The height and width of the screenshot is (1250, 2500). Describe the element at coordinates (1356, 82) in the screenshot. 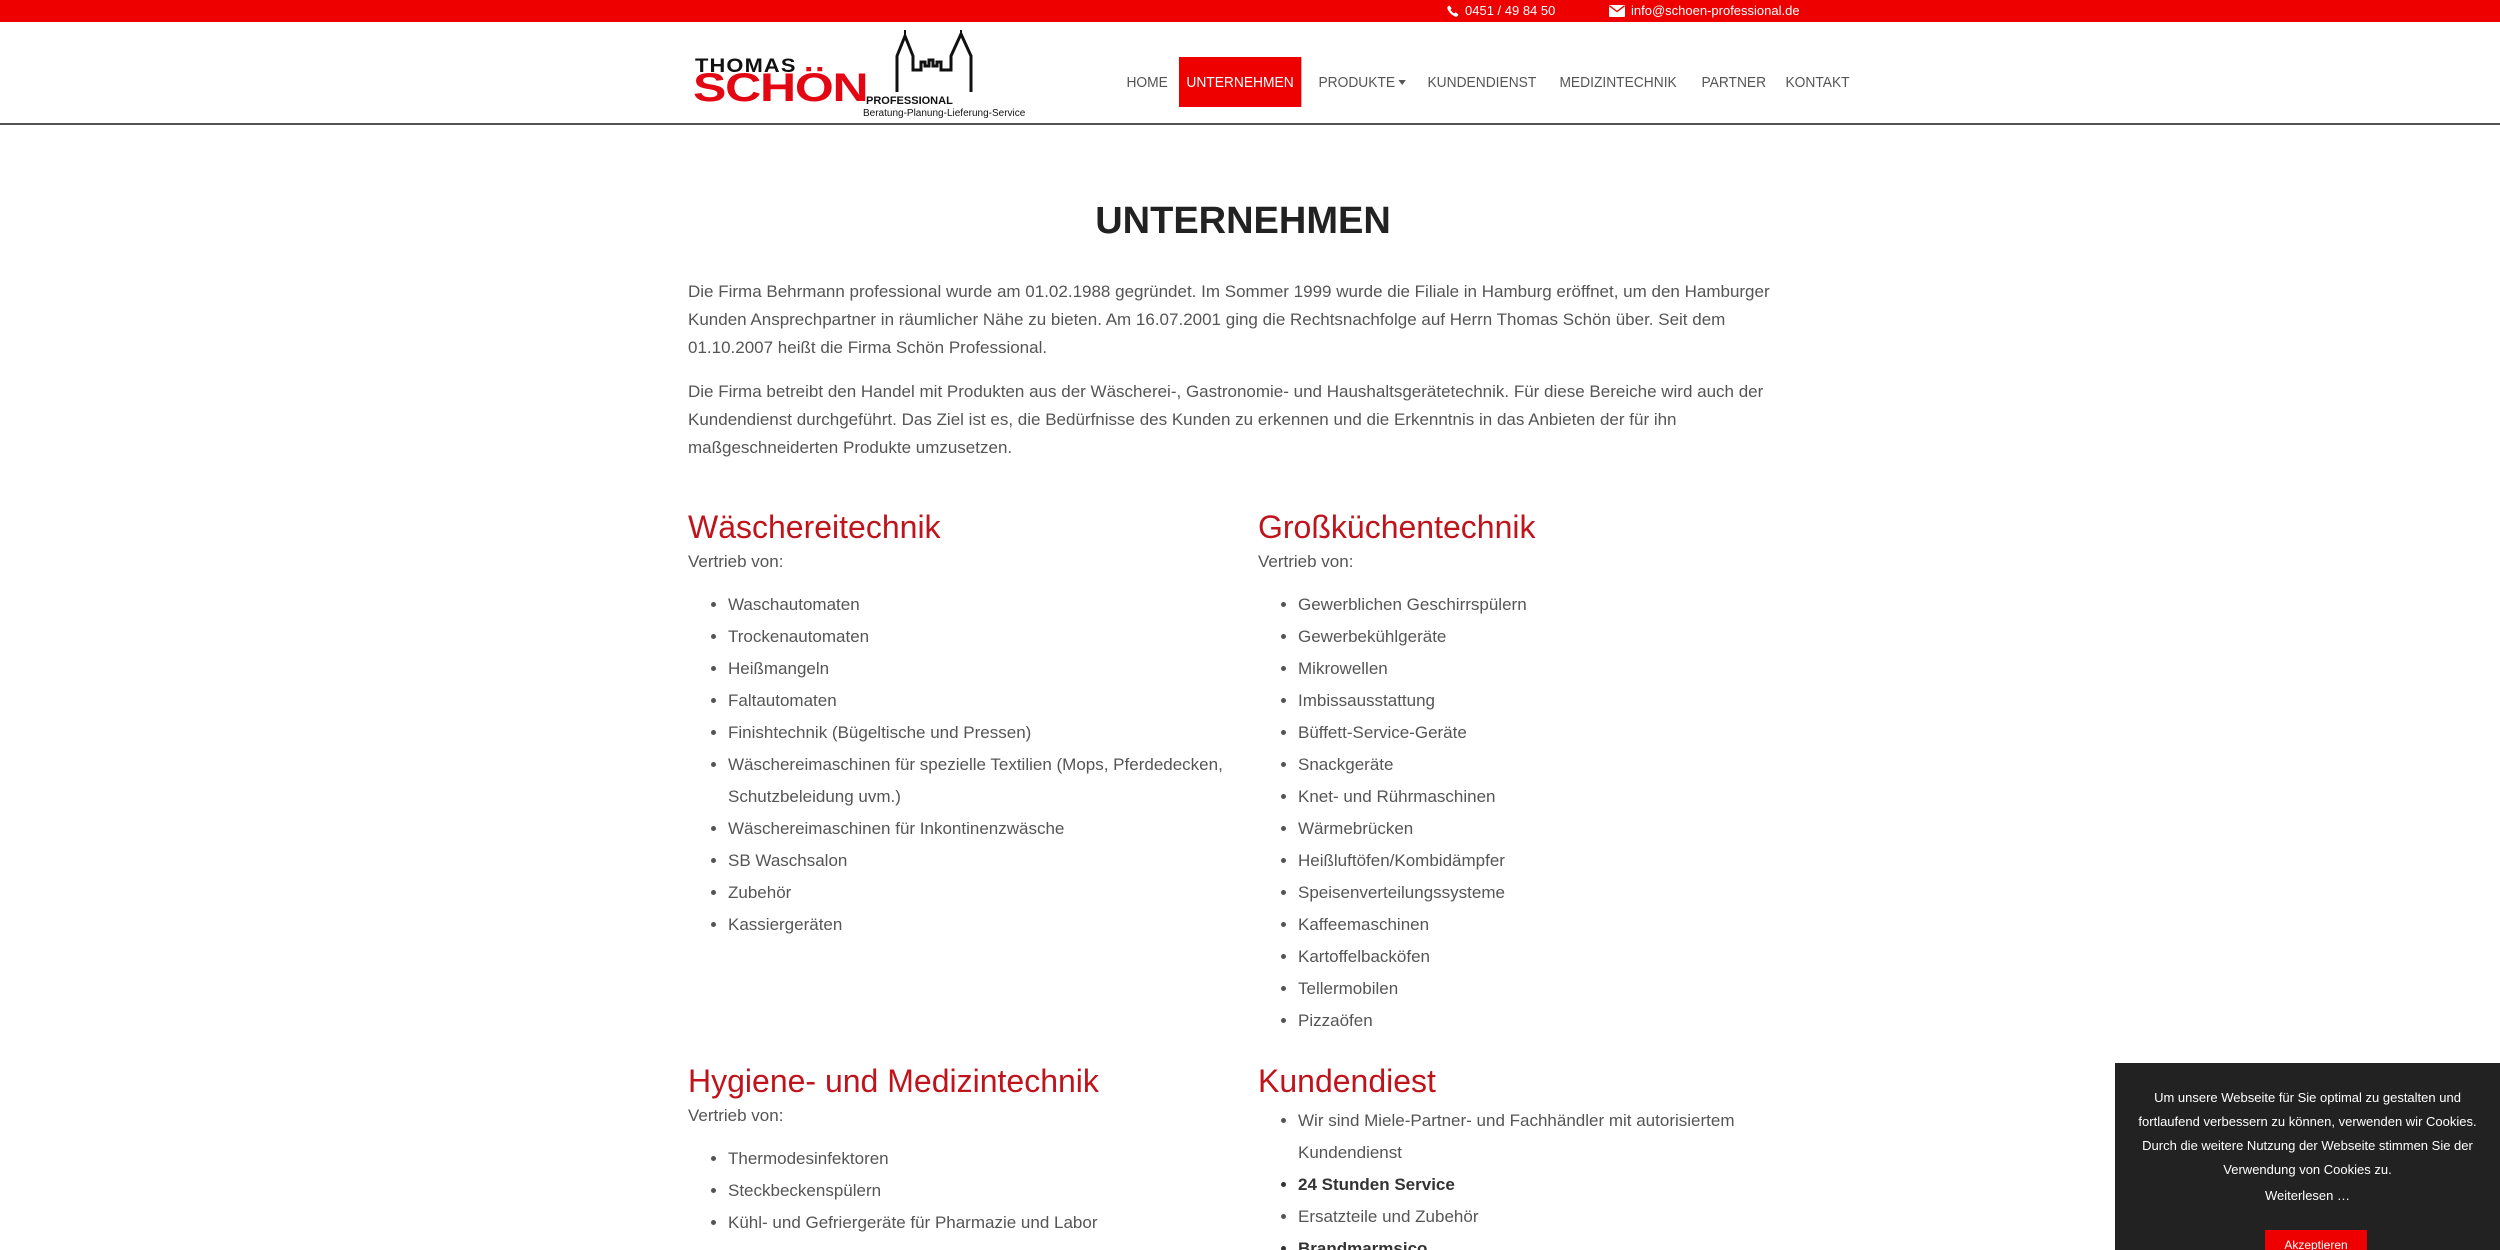

I see `nav-produkte-label: PRODUKTE` at that location.